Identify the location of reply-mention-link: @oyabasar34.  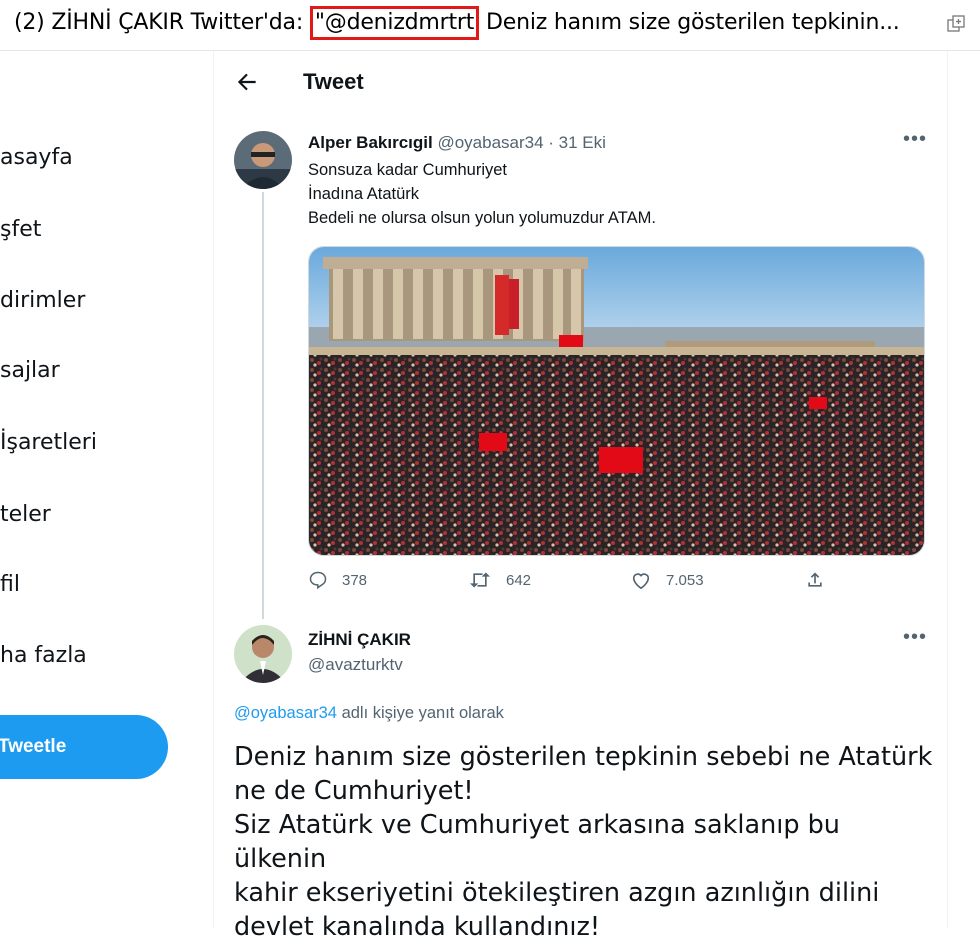
(285, 713).